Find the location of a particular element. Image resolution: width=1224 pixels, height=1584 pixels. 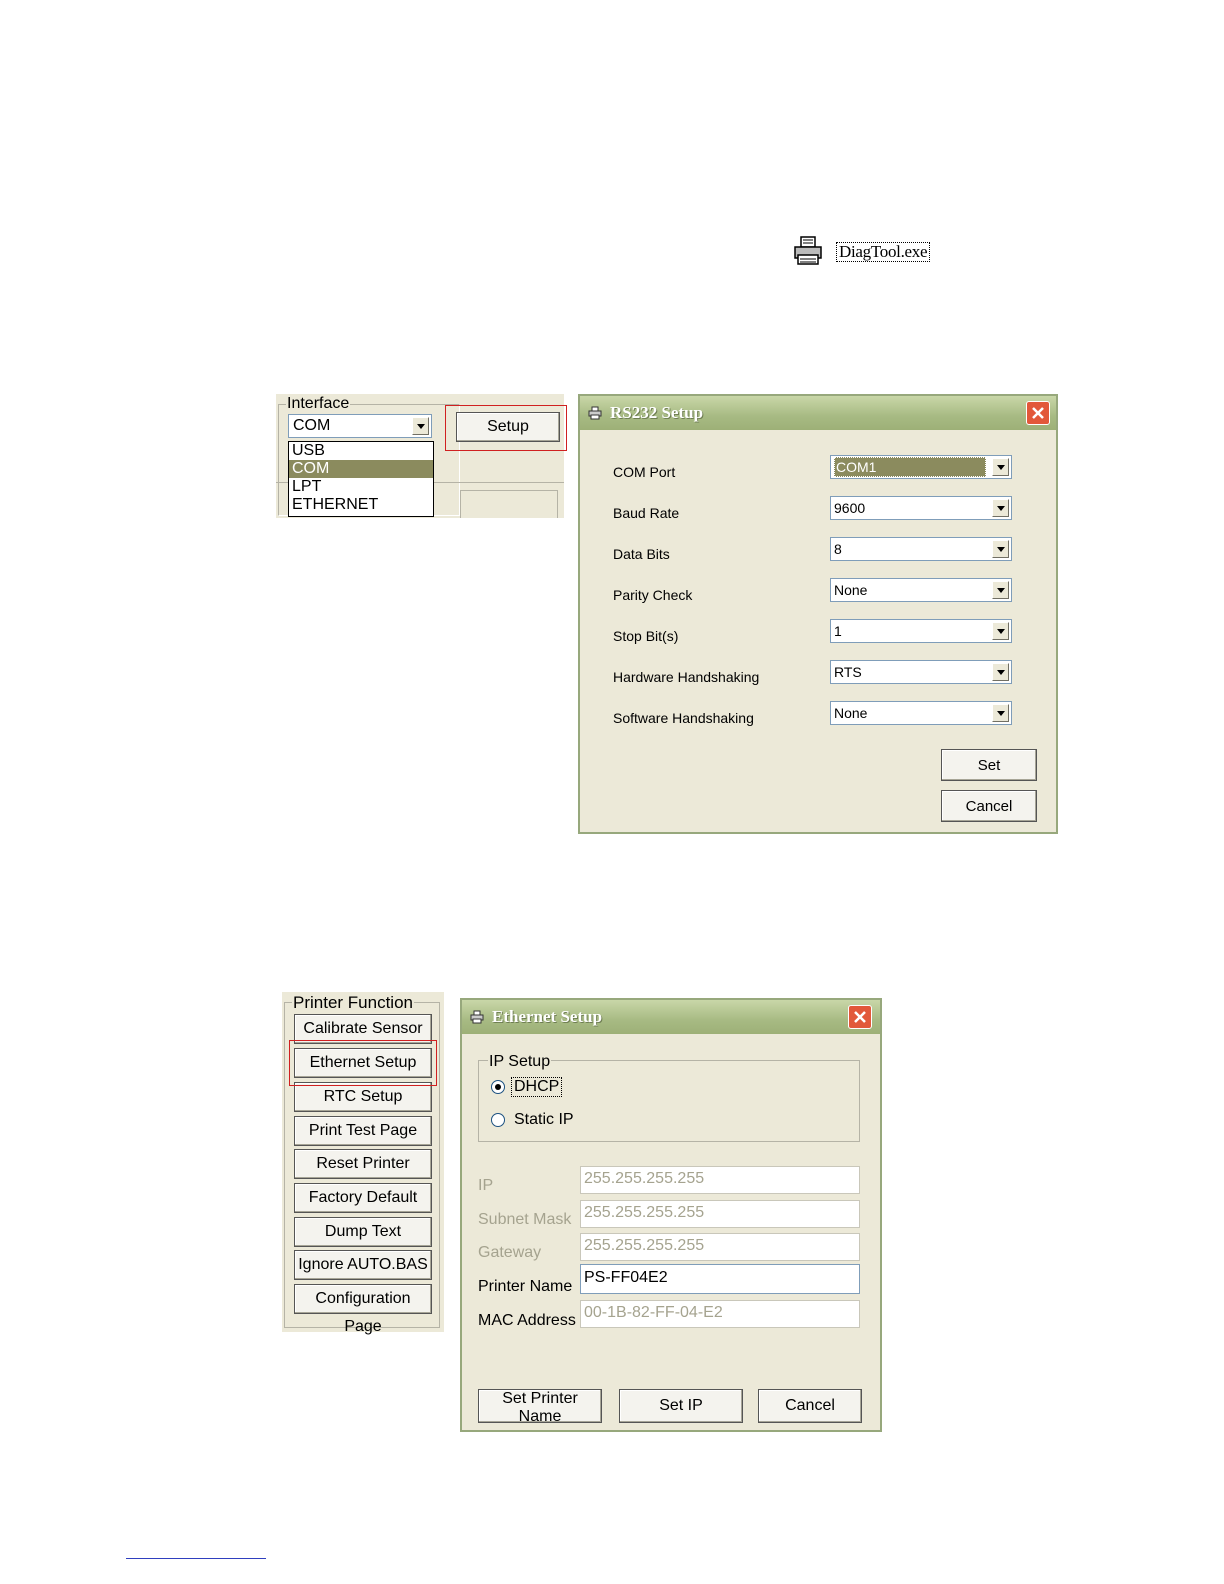

mac-address-label: MAC Address is located at coordinates (527, 1320).